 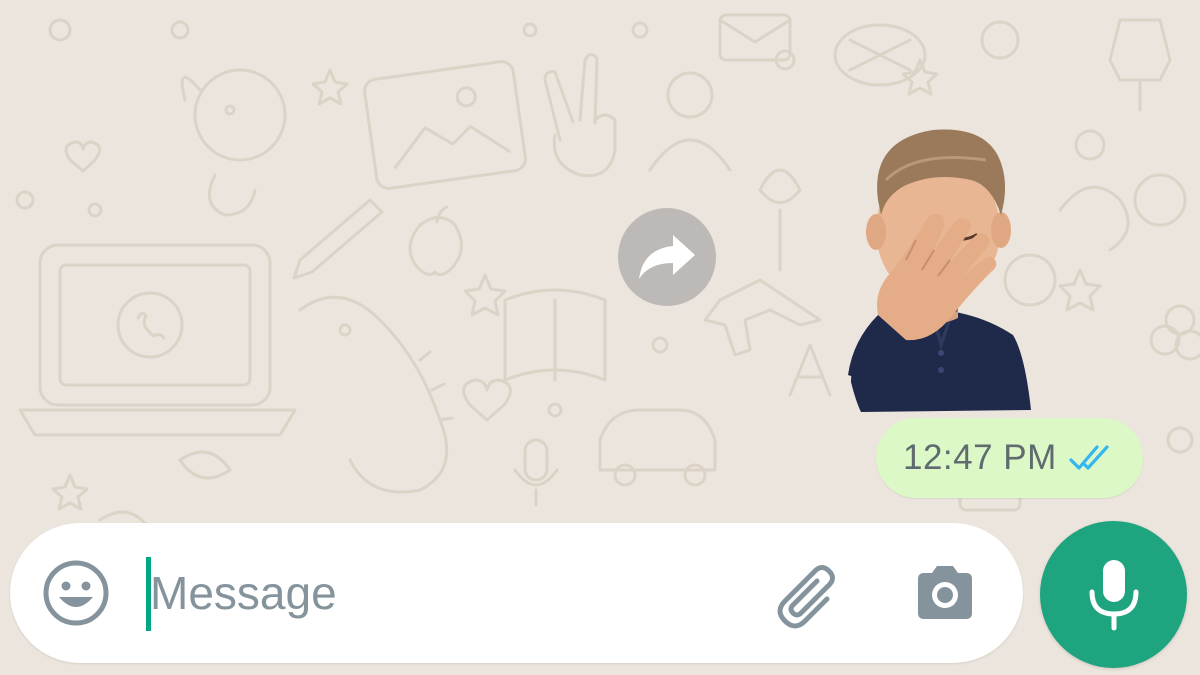 I want to click on emoji-button, so click(x=76, y=593).